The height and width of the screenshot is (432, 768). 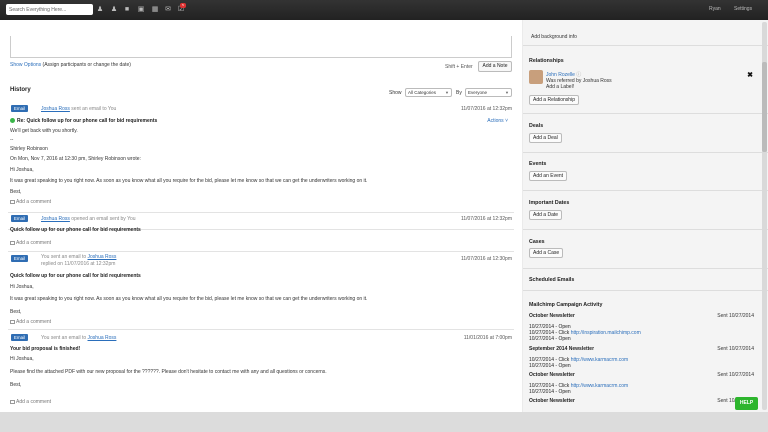 What do you see at coordinates (546, 253) in the screenshot?
I see `add-case-button: Add a Case` at bounding box center [546, 253].